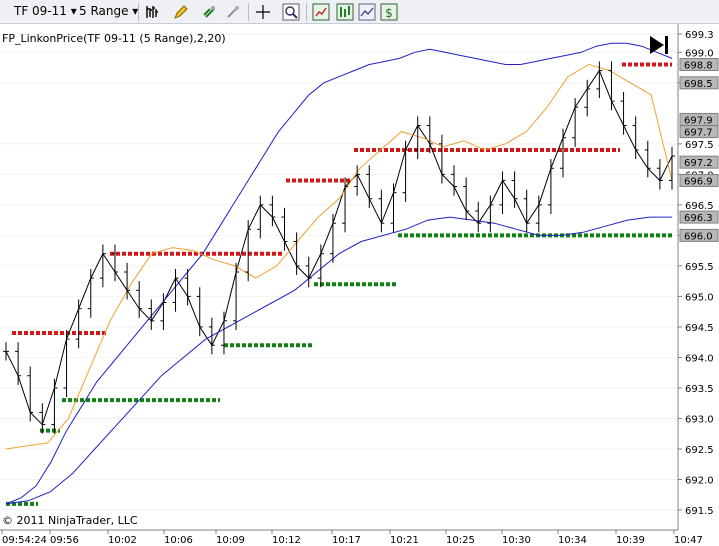 Image resolution: width=719 pixels, height=546 pixels. What do you see at coordinates (699, 480) in the screenshot?
I see `price-tick-label: 692.0` at bounding box center [699, 480].